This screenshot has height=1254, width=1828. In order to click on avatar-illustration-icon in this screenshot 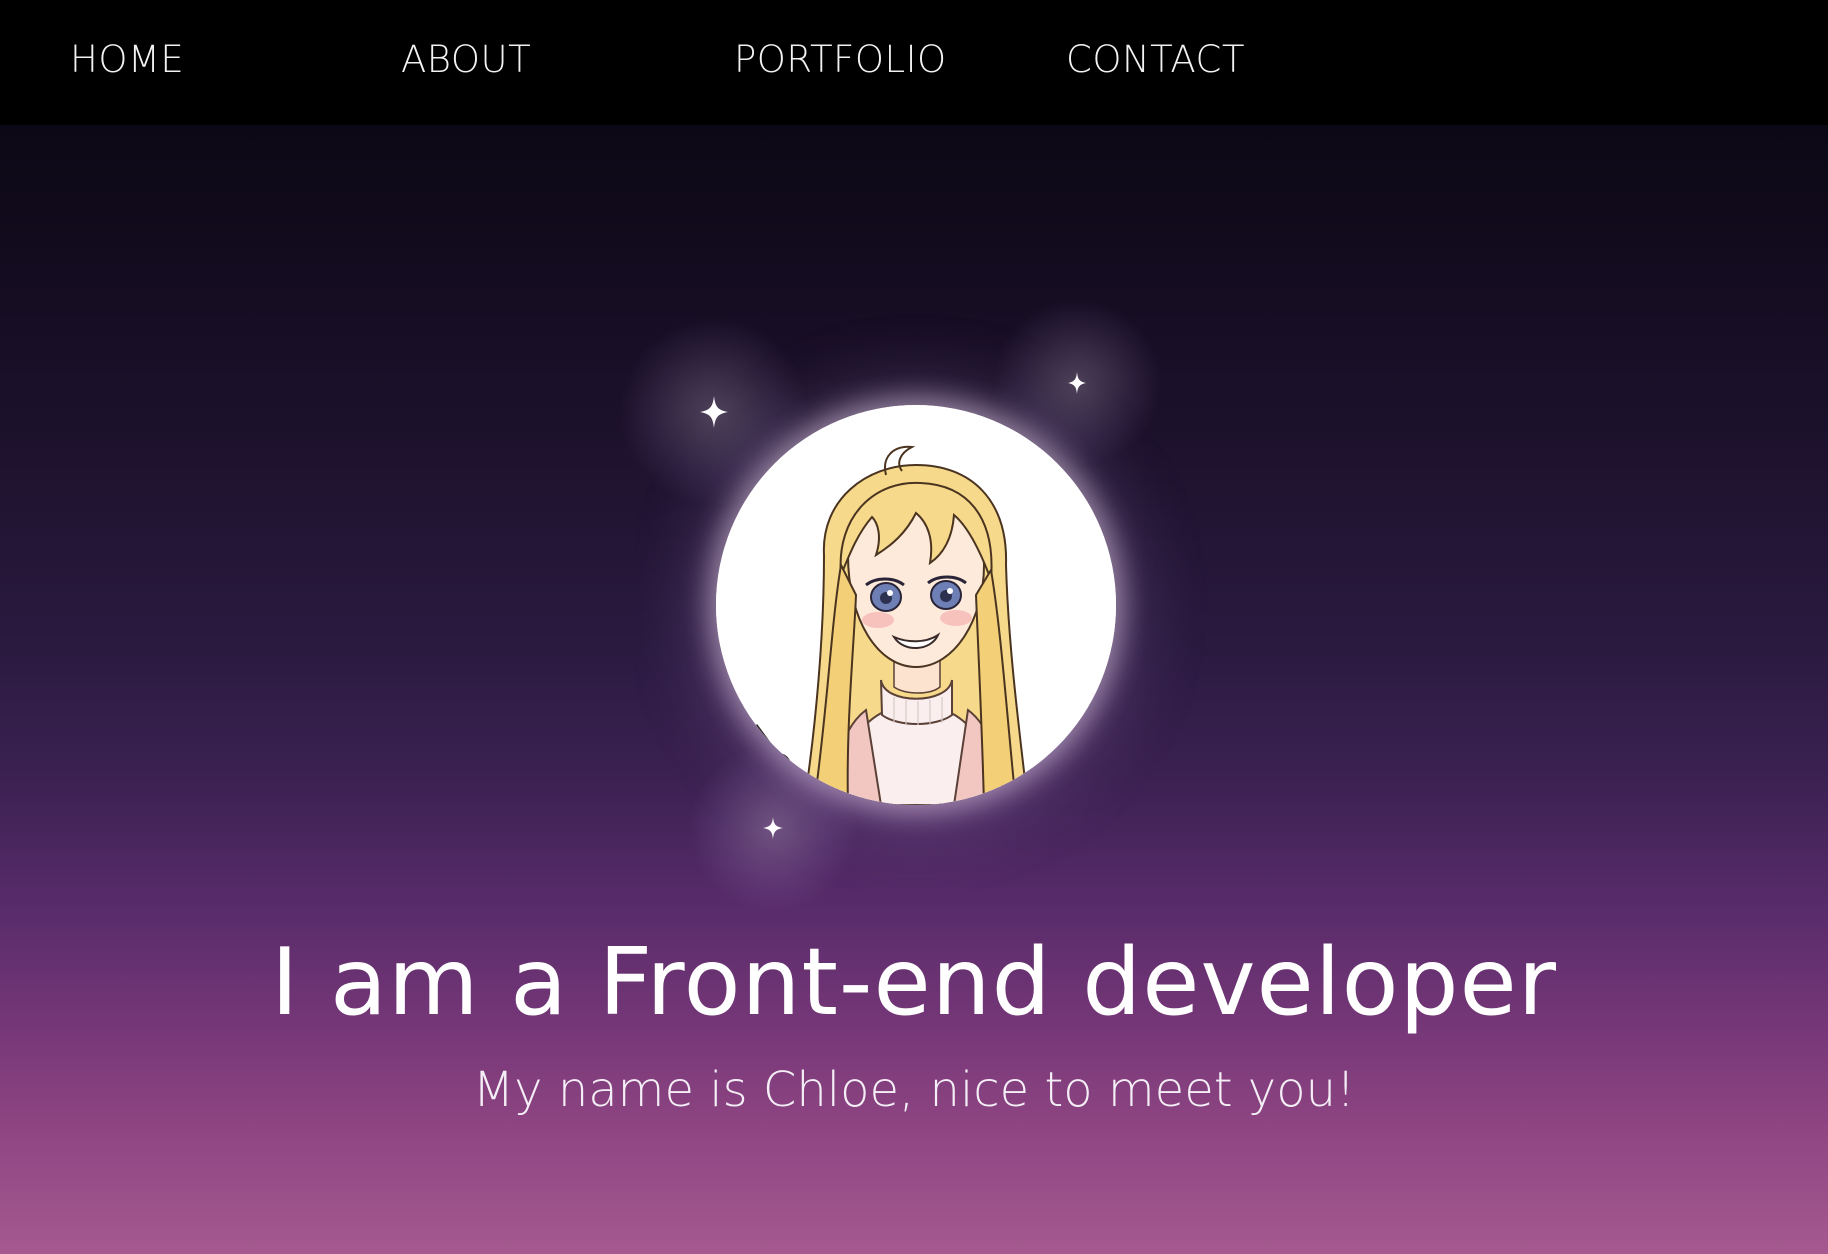, I will do `click(916, 605)`.